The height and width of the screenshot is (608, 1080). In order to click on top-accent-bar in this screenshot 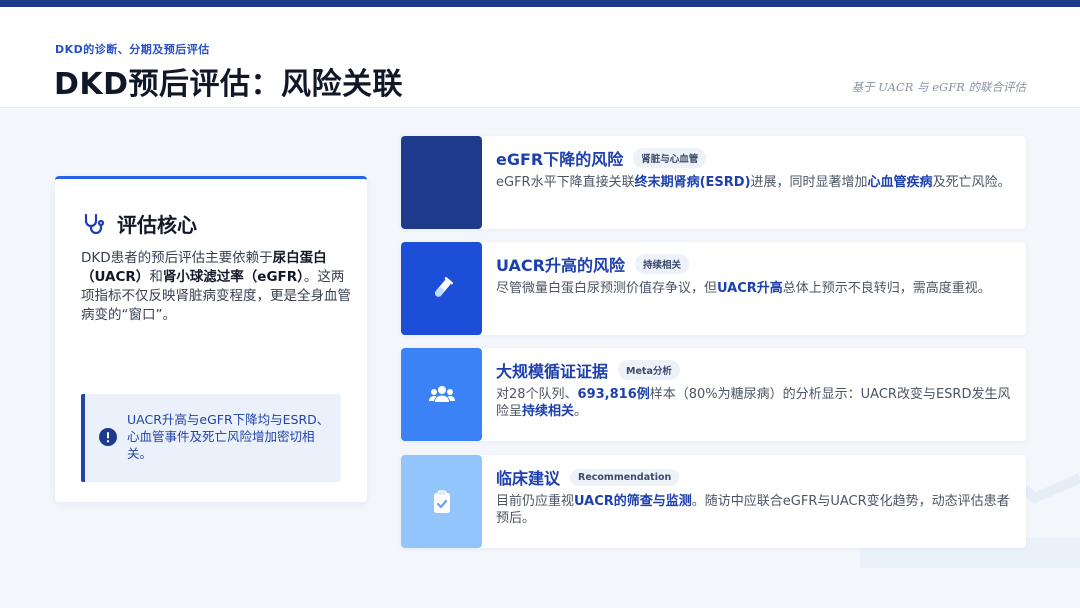, I will do `click(540, 3)`.